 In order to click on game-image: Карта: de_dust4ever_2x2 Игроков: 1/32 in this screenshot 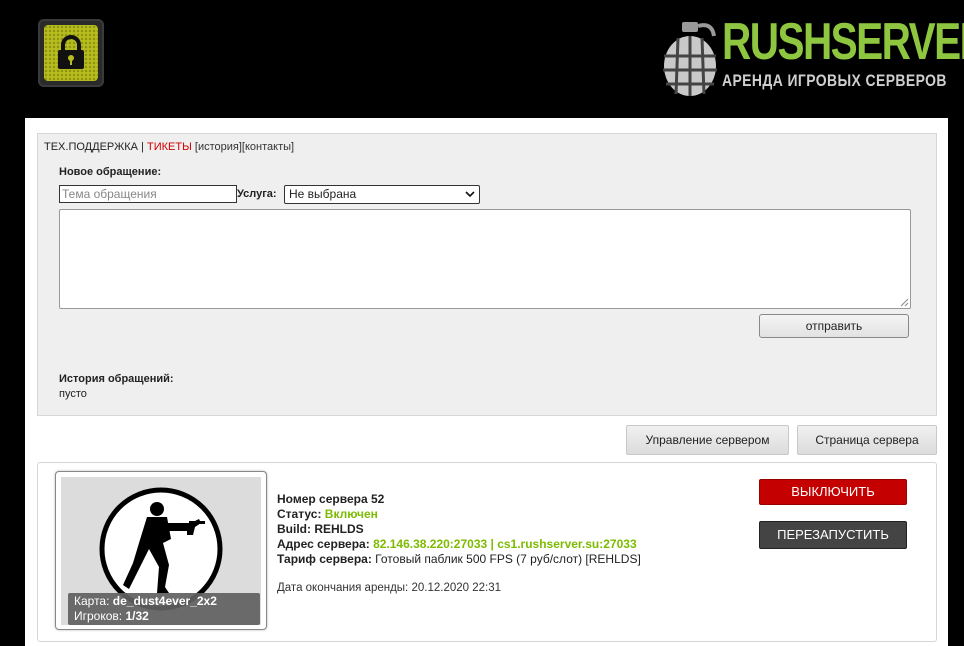, I will do `click(161, 551)`.